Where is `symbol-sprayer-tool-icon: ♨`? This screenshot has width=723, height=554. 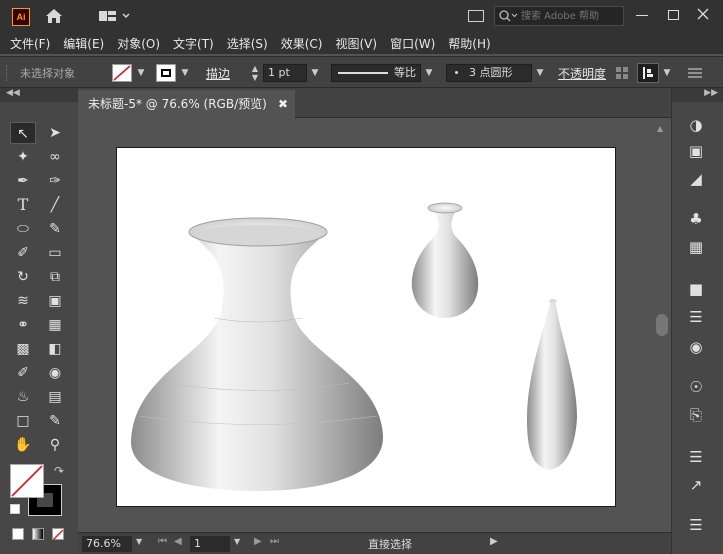 symbol-sprayer-tool-icon: ♨ is located at coordinates (23, 397).